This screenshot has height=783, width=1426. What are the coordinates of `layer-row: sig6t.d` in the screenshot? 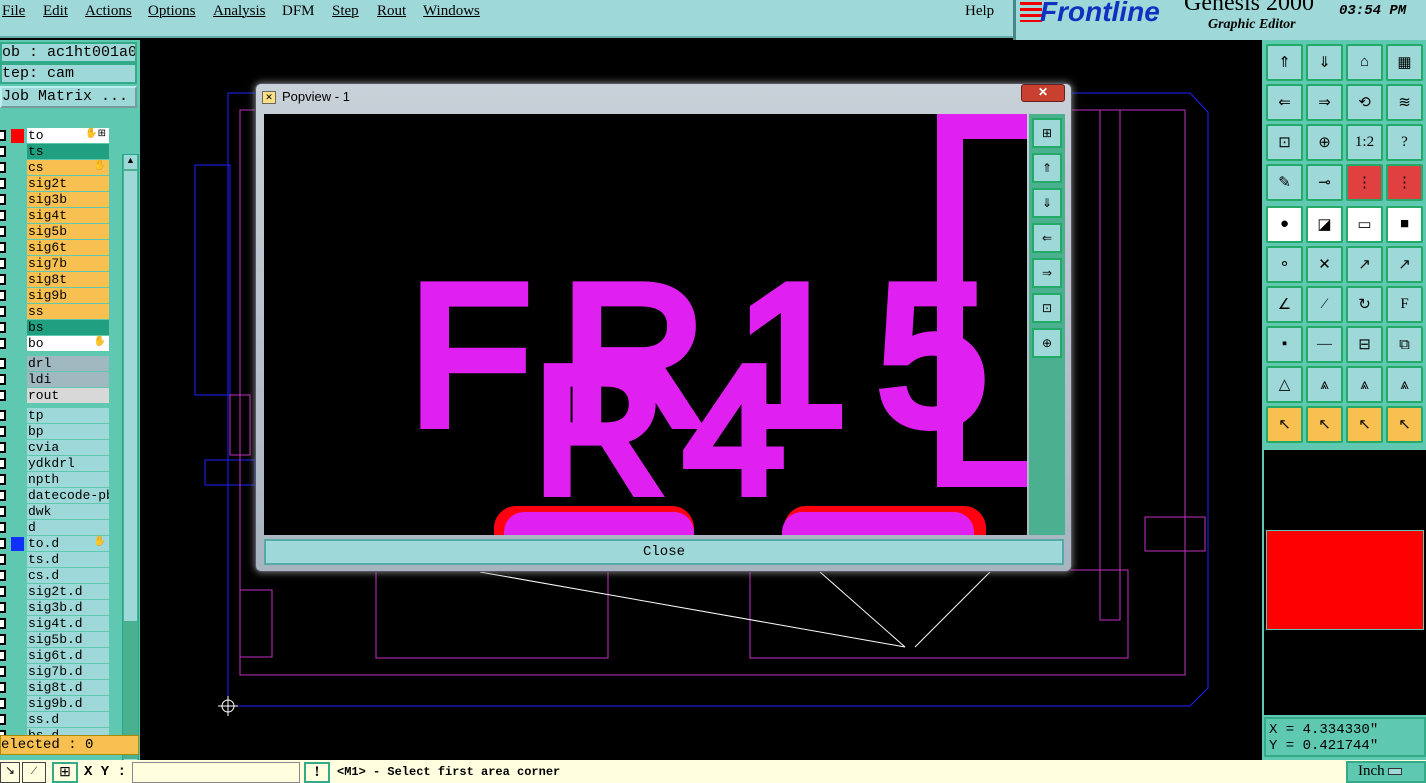 It's located at (56, 655).